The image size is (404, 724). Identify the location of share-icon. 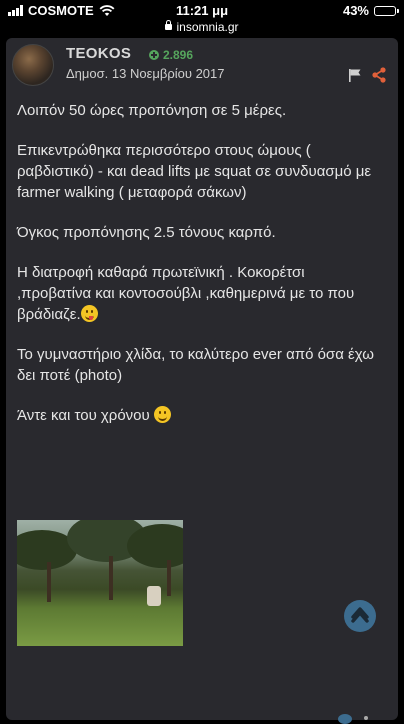
(379, 75).